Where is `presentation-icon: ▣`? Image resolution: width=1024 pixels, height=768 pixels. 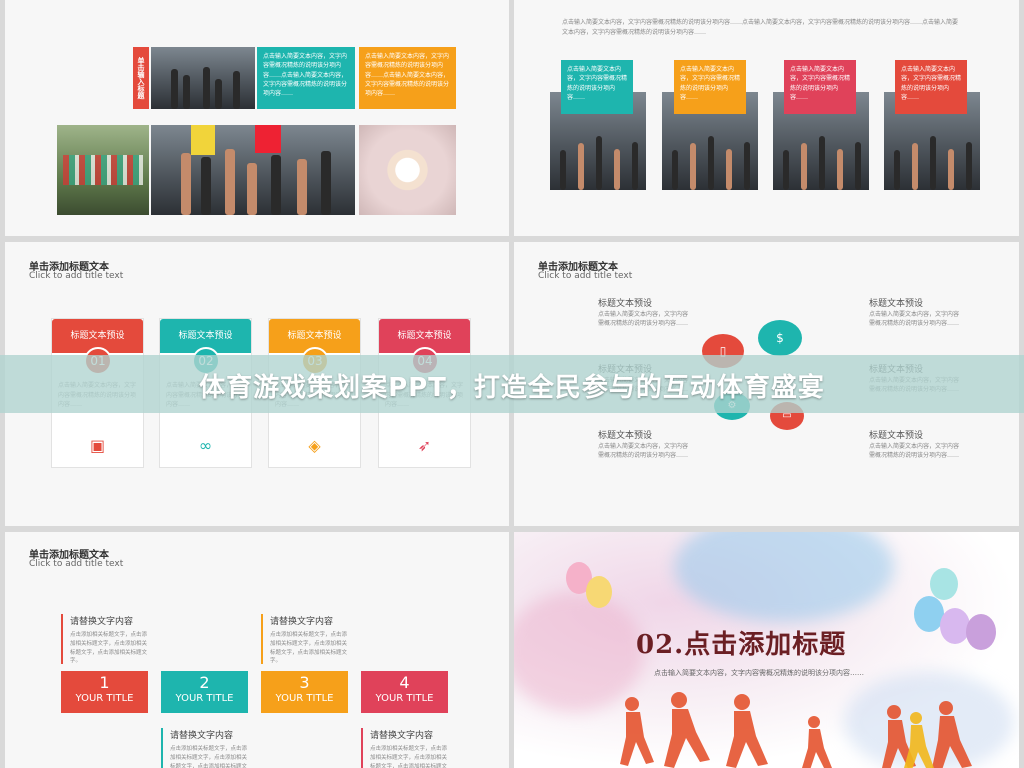 presentation-icon: ▣ is located at coordinates (97, 445).